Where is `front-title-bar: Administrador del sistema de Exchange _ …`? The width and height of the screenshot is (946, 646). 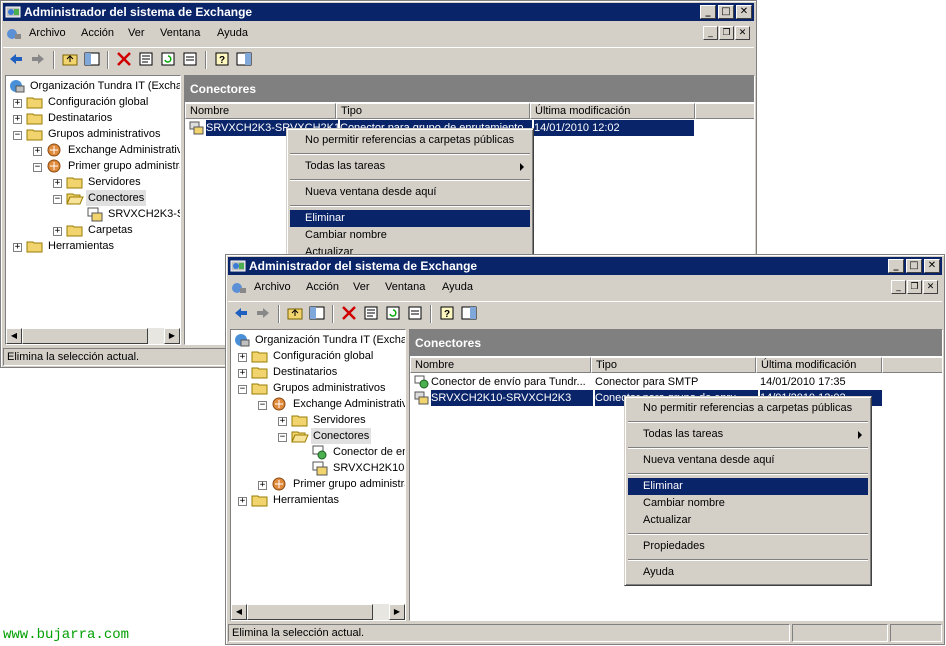 front-title-bar: Administrador del sistema de Exchange _ … is located at coordinates (585, 266).